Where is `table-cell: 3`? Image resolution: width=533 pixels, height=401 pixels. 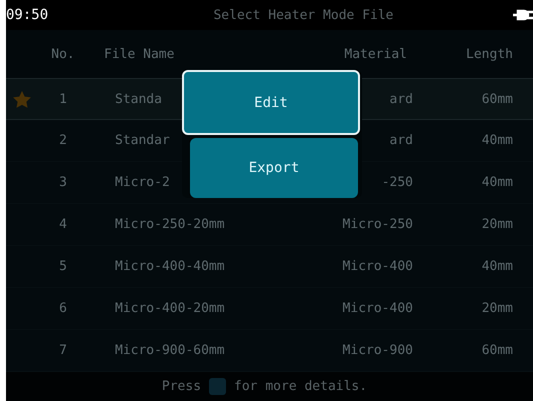 table-cell: 3 is located at coordinates (63, 182).